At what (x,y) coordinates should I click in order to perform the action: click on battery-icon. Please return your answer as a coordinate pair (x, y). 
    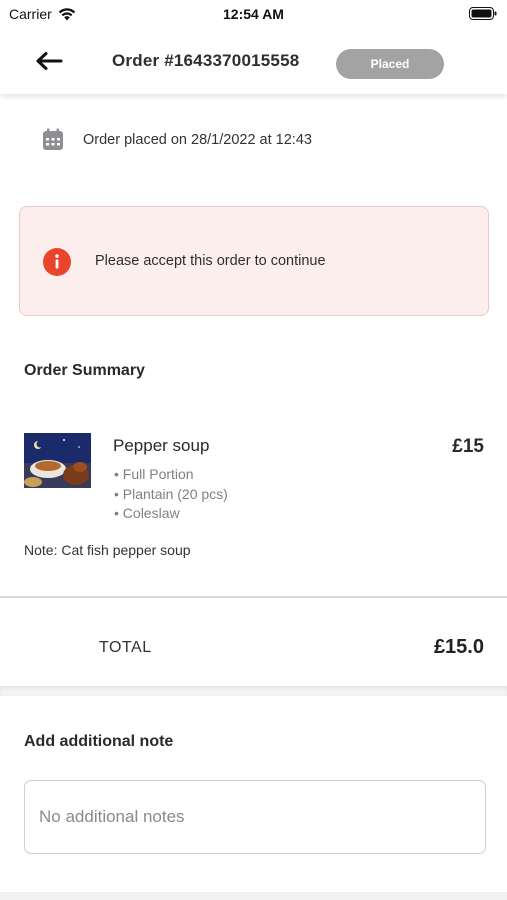
    Looking at the image, I should click on (483, 13).